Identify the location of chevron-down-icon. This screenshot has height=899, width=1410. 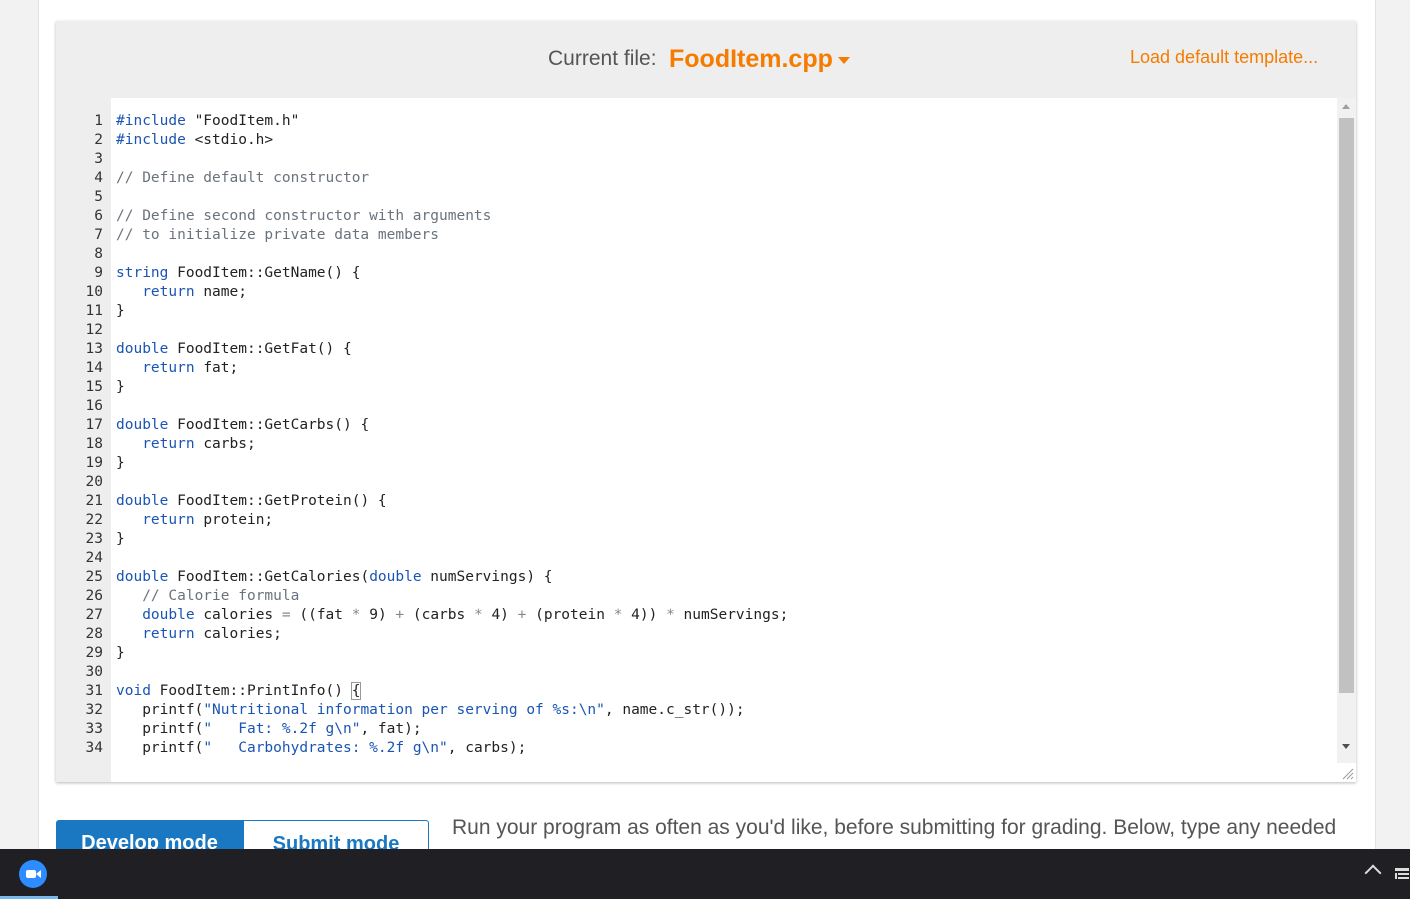
(844, 60).